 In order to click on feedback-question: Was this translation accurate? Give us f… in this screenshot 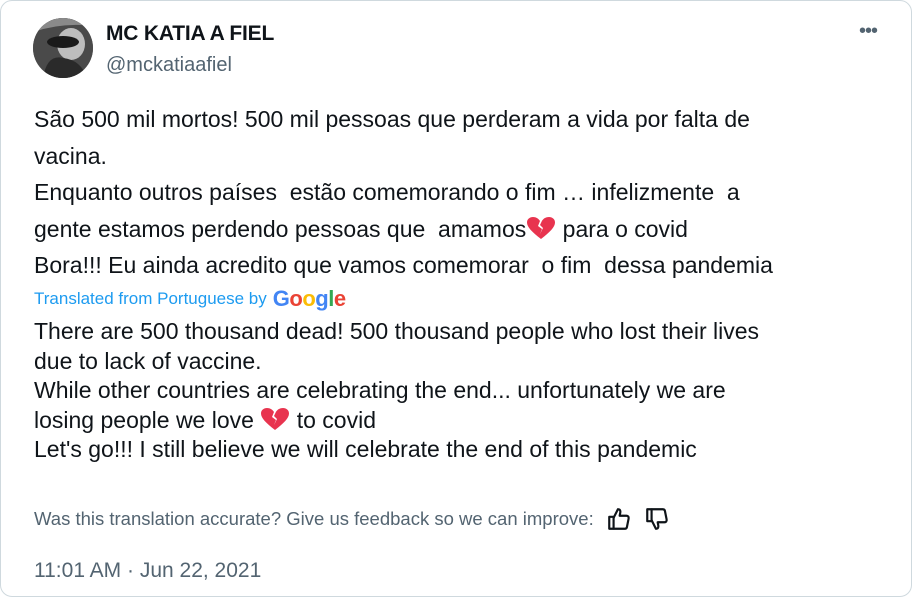, I will do `click(314, 518)`.